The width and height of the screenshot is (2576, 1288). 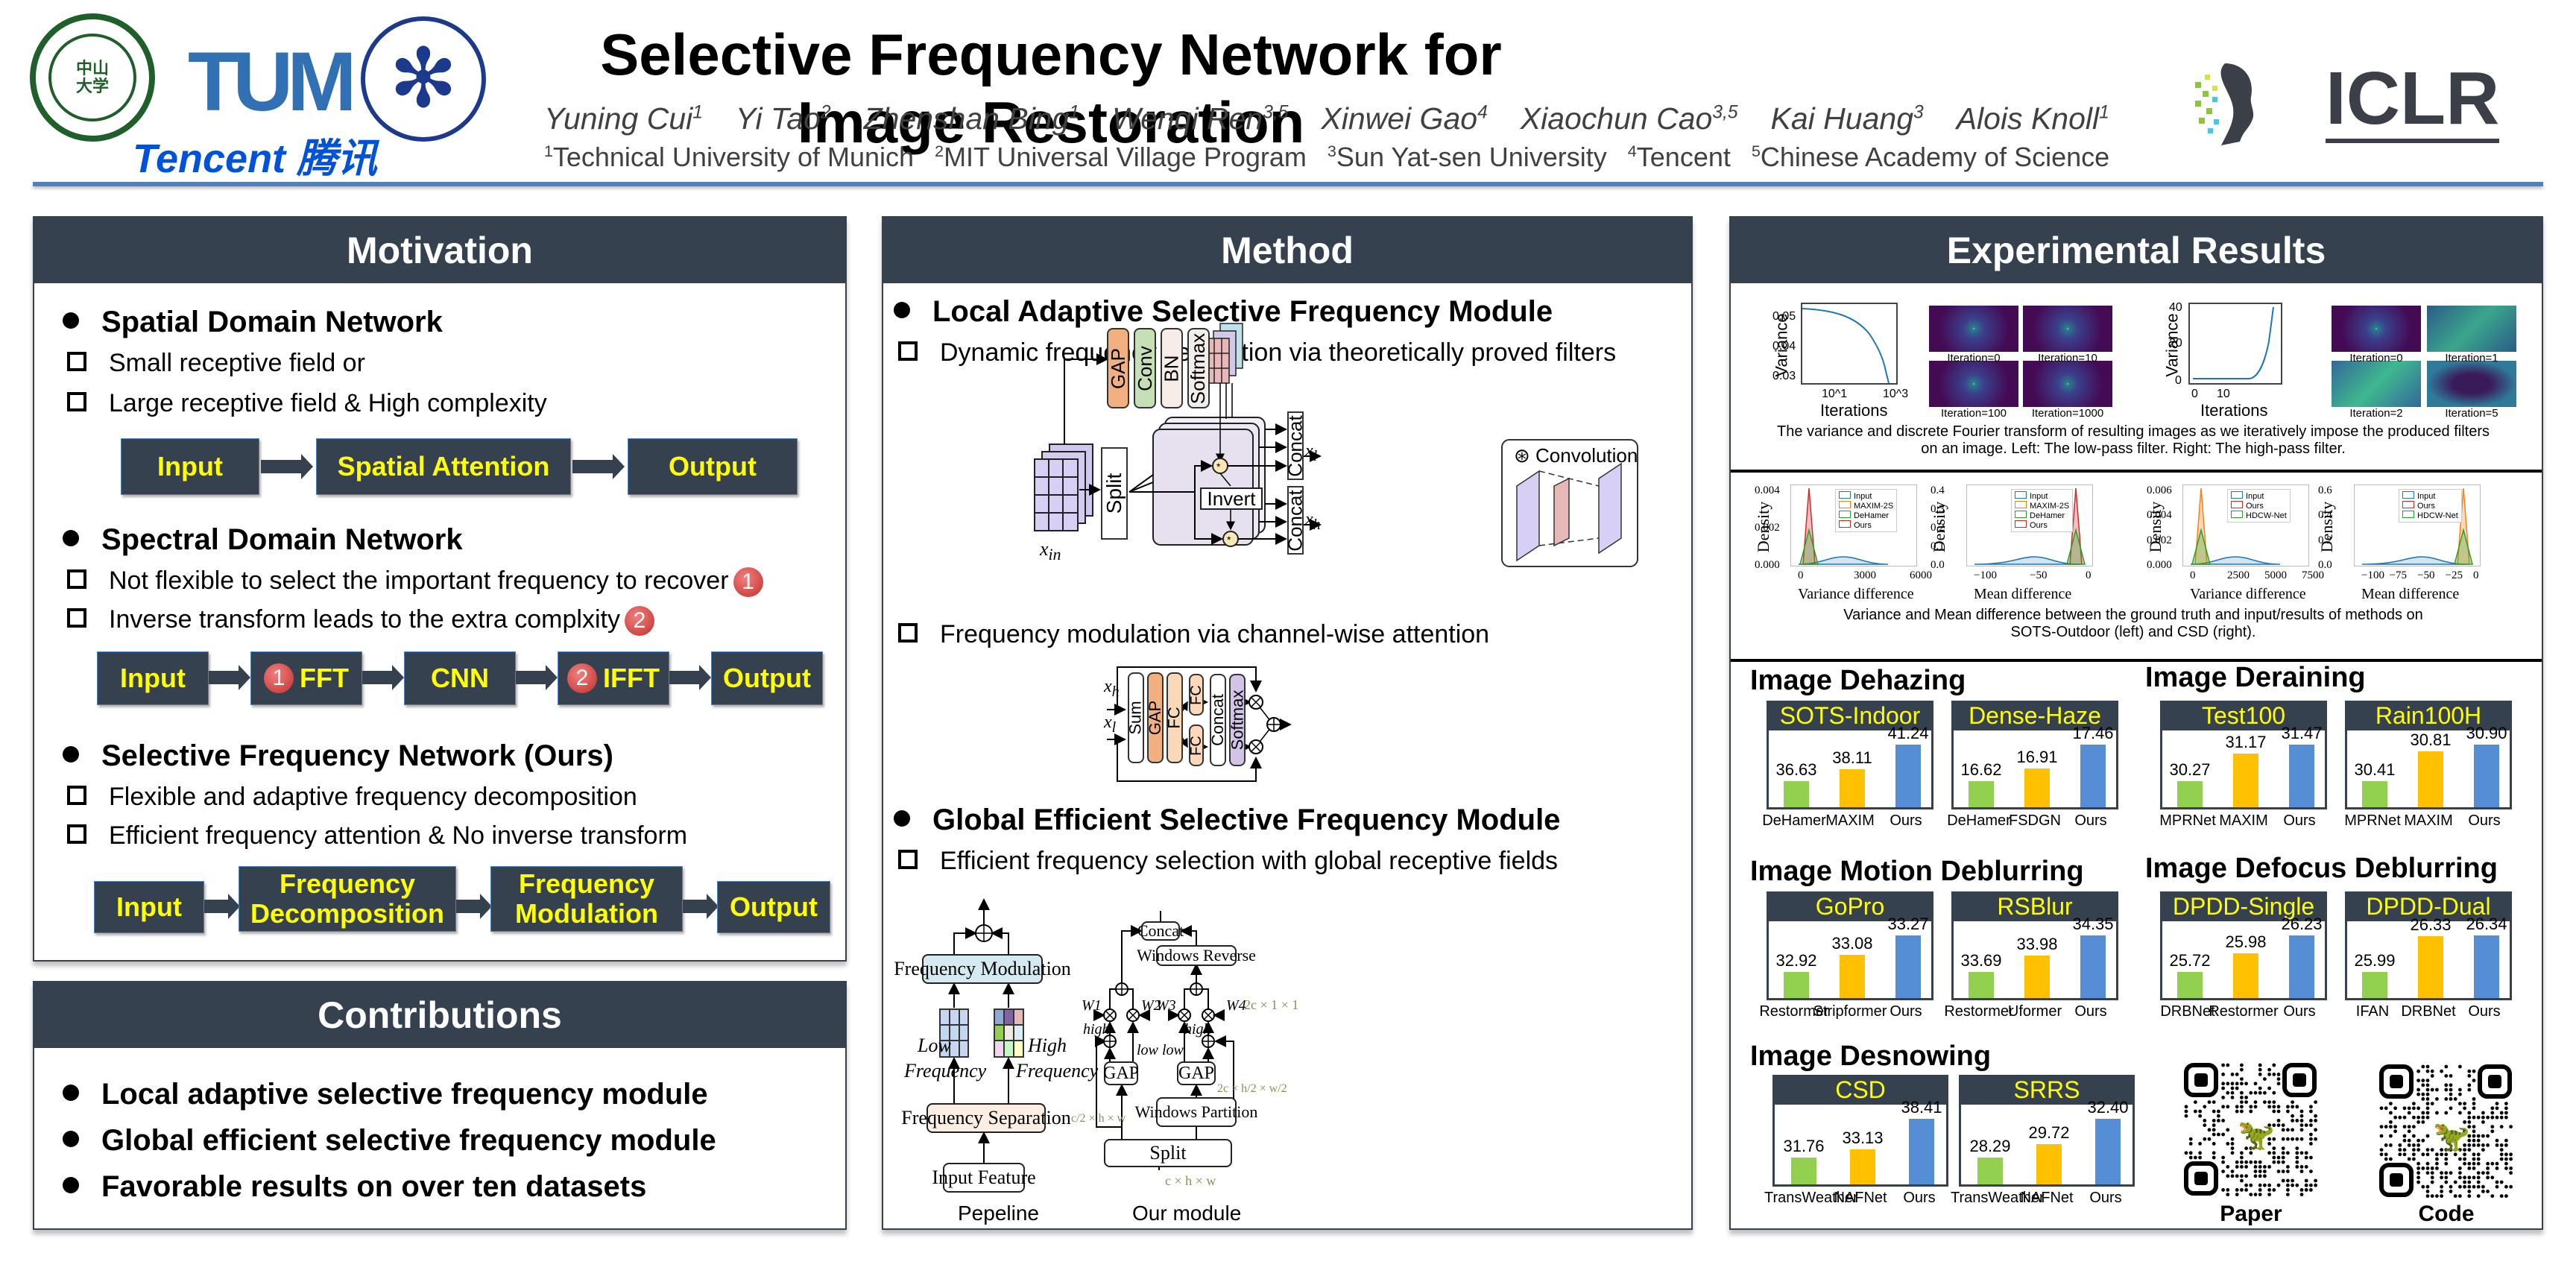 What do you see at coordinates (2302, 924) in the screenshot?
I see `bar-value-label: 26.23` at bounding box center [2302, 924].